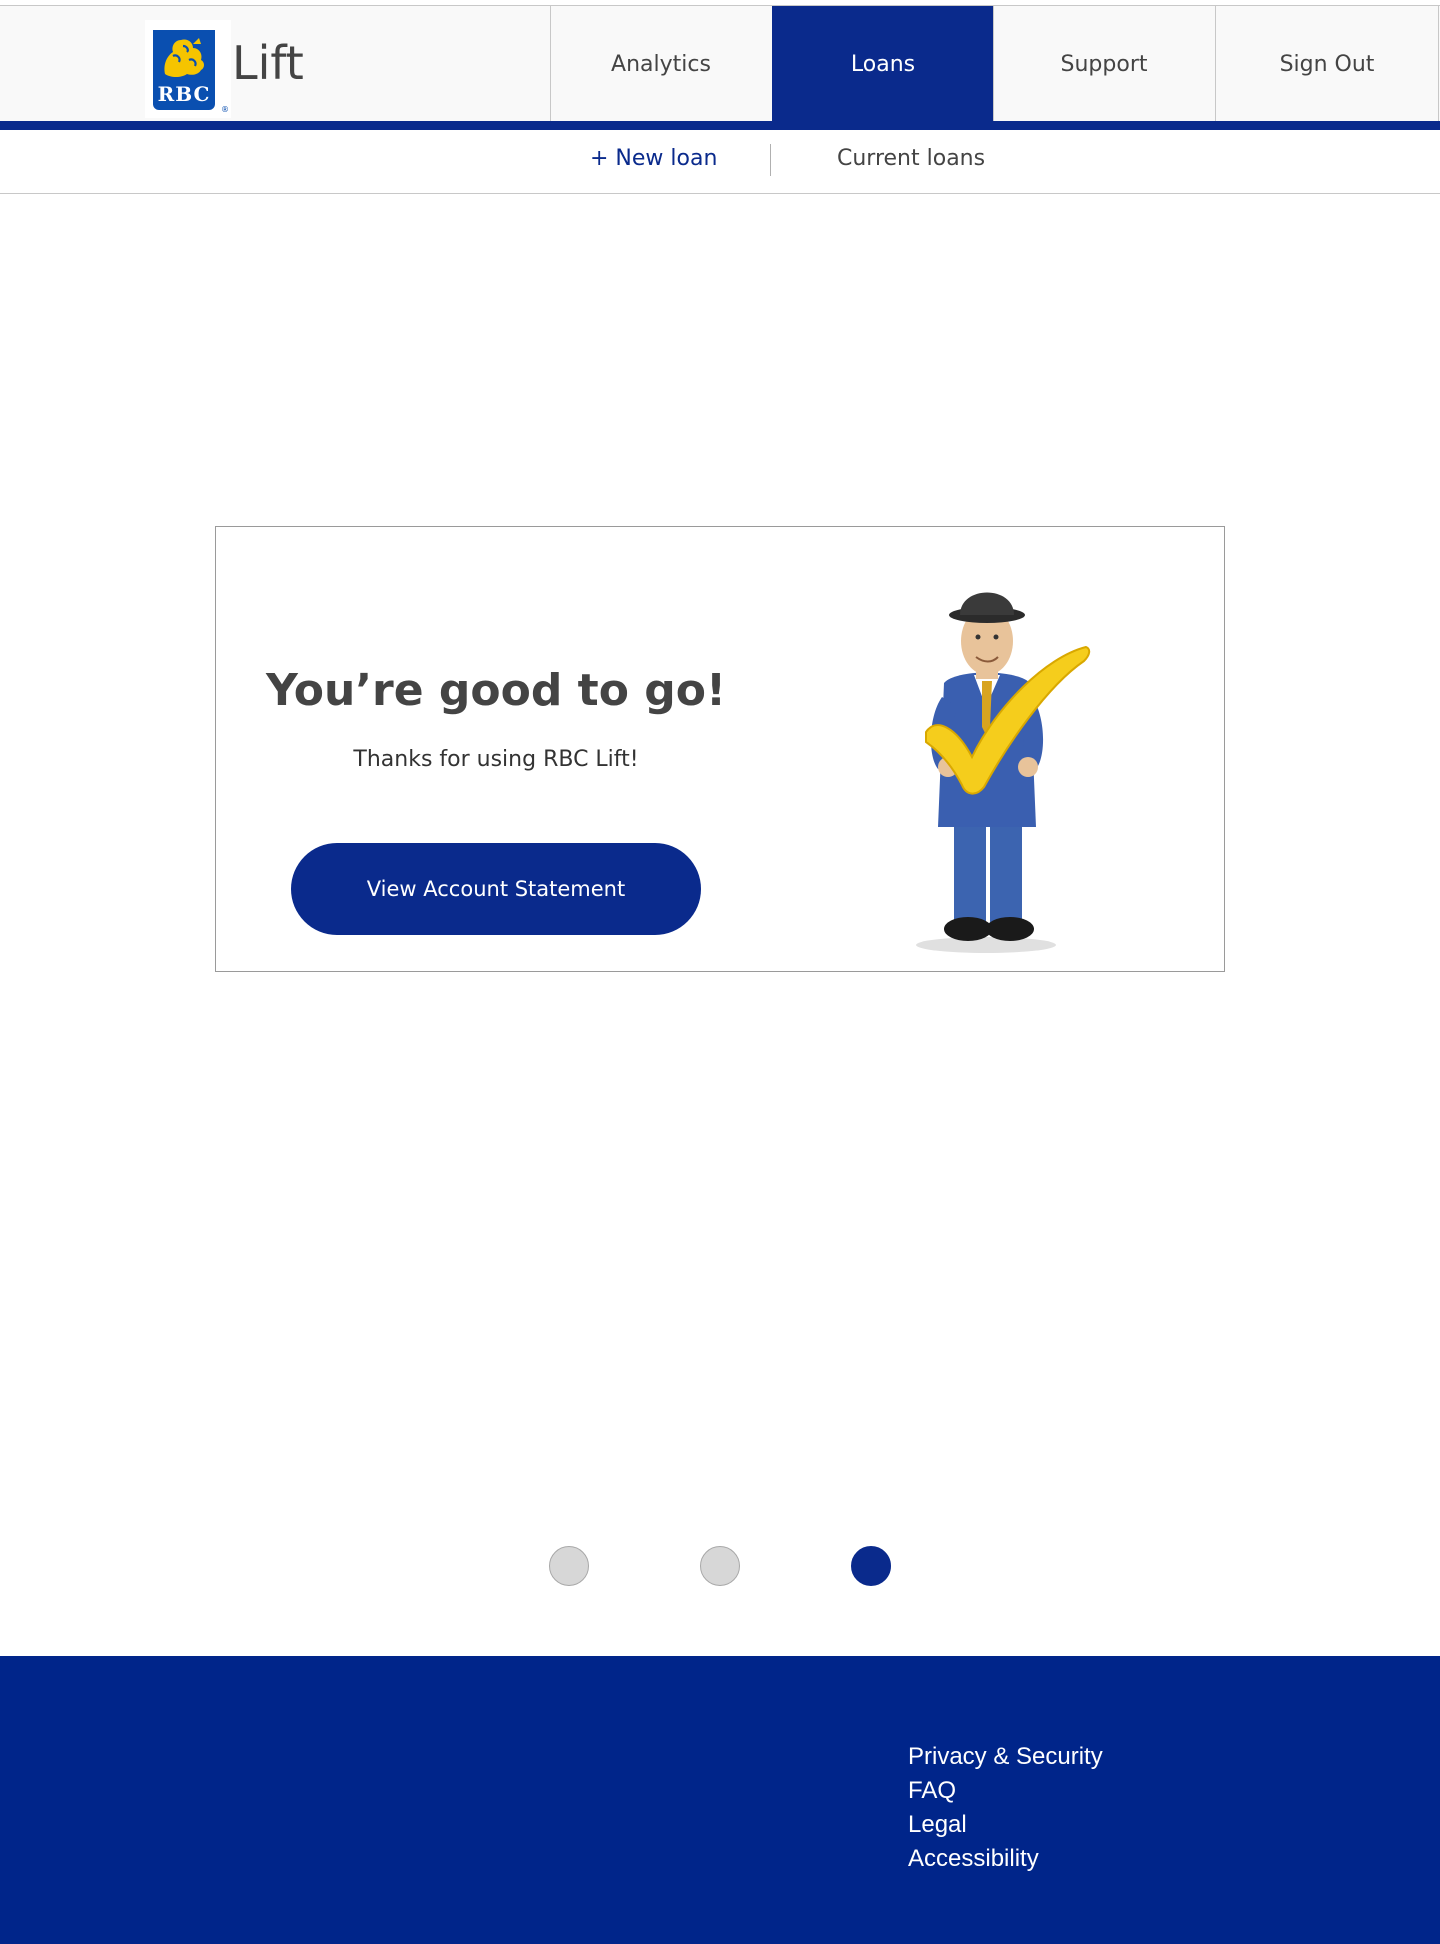 The width and height of the screenshot is (1440, 1944). What do you see at coordinates (496, 759) in the screenshot?
I see `confirmation-subtitle: Thanks for using RBC Lift!` at bounding box center [496, 759].